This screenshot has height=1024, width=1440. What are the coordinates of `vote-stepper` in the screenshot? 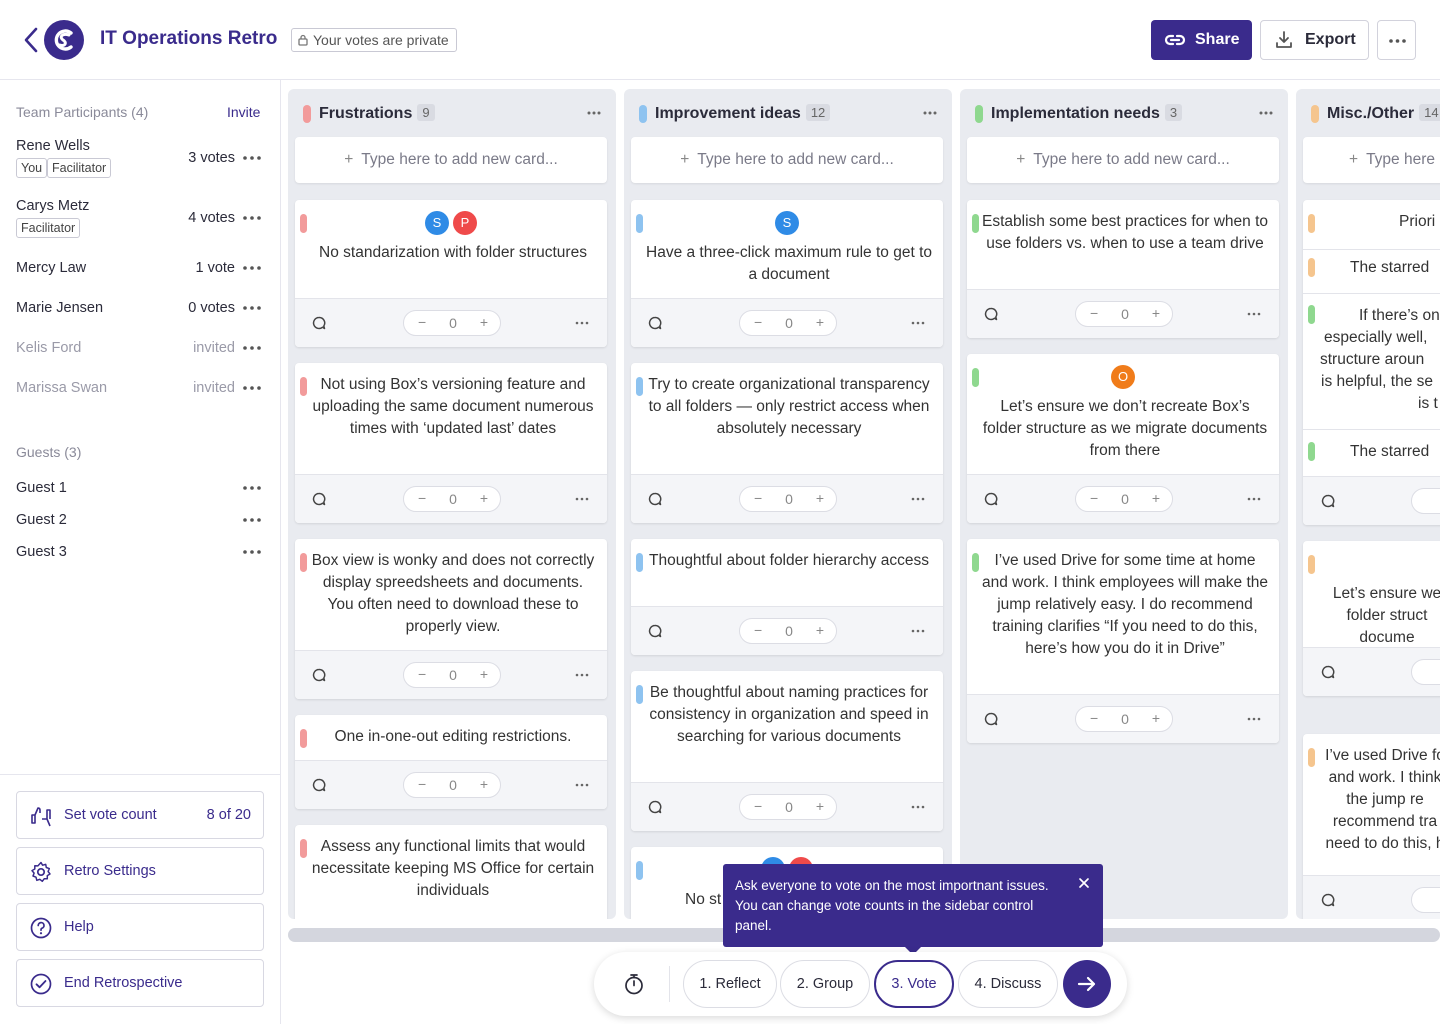 It's located at (1425, 672).